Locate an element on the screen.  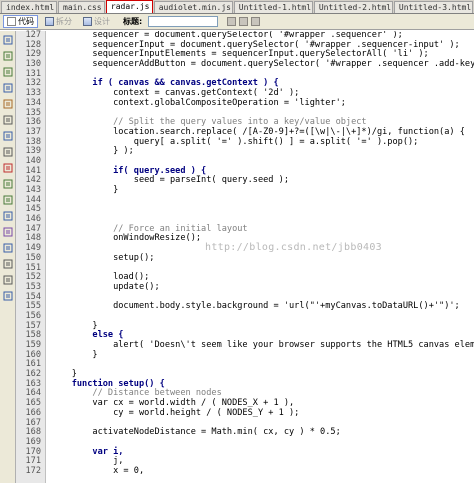
code-line: } ); is located at coordinates (92, 151).